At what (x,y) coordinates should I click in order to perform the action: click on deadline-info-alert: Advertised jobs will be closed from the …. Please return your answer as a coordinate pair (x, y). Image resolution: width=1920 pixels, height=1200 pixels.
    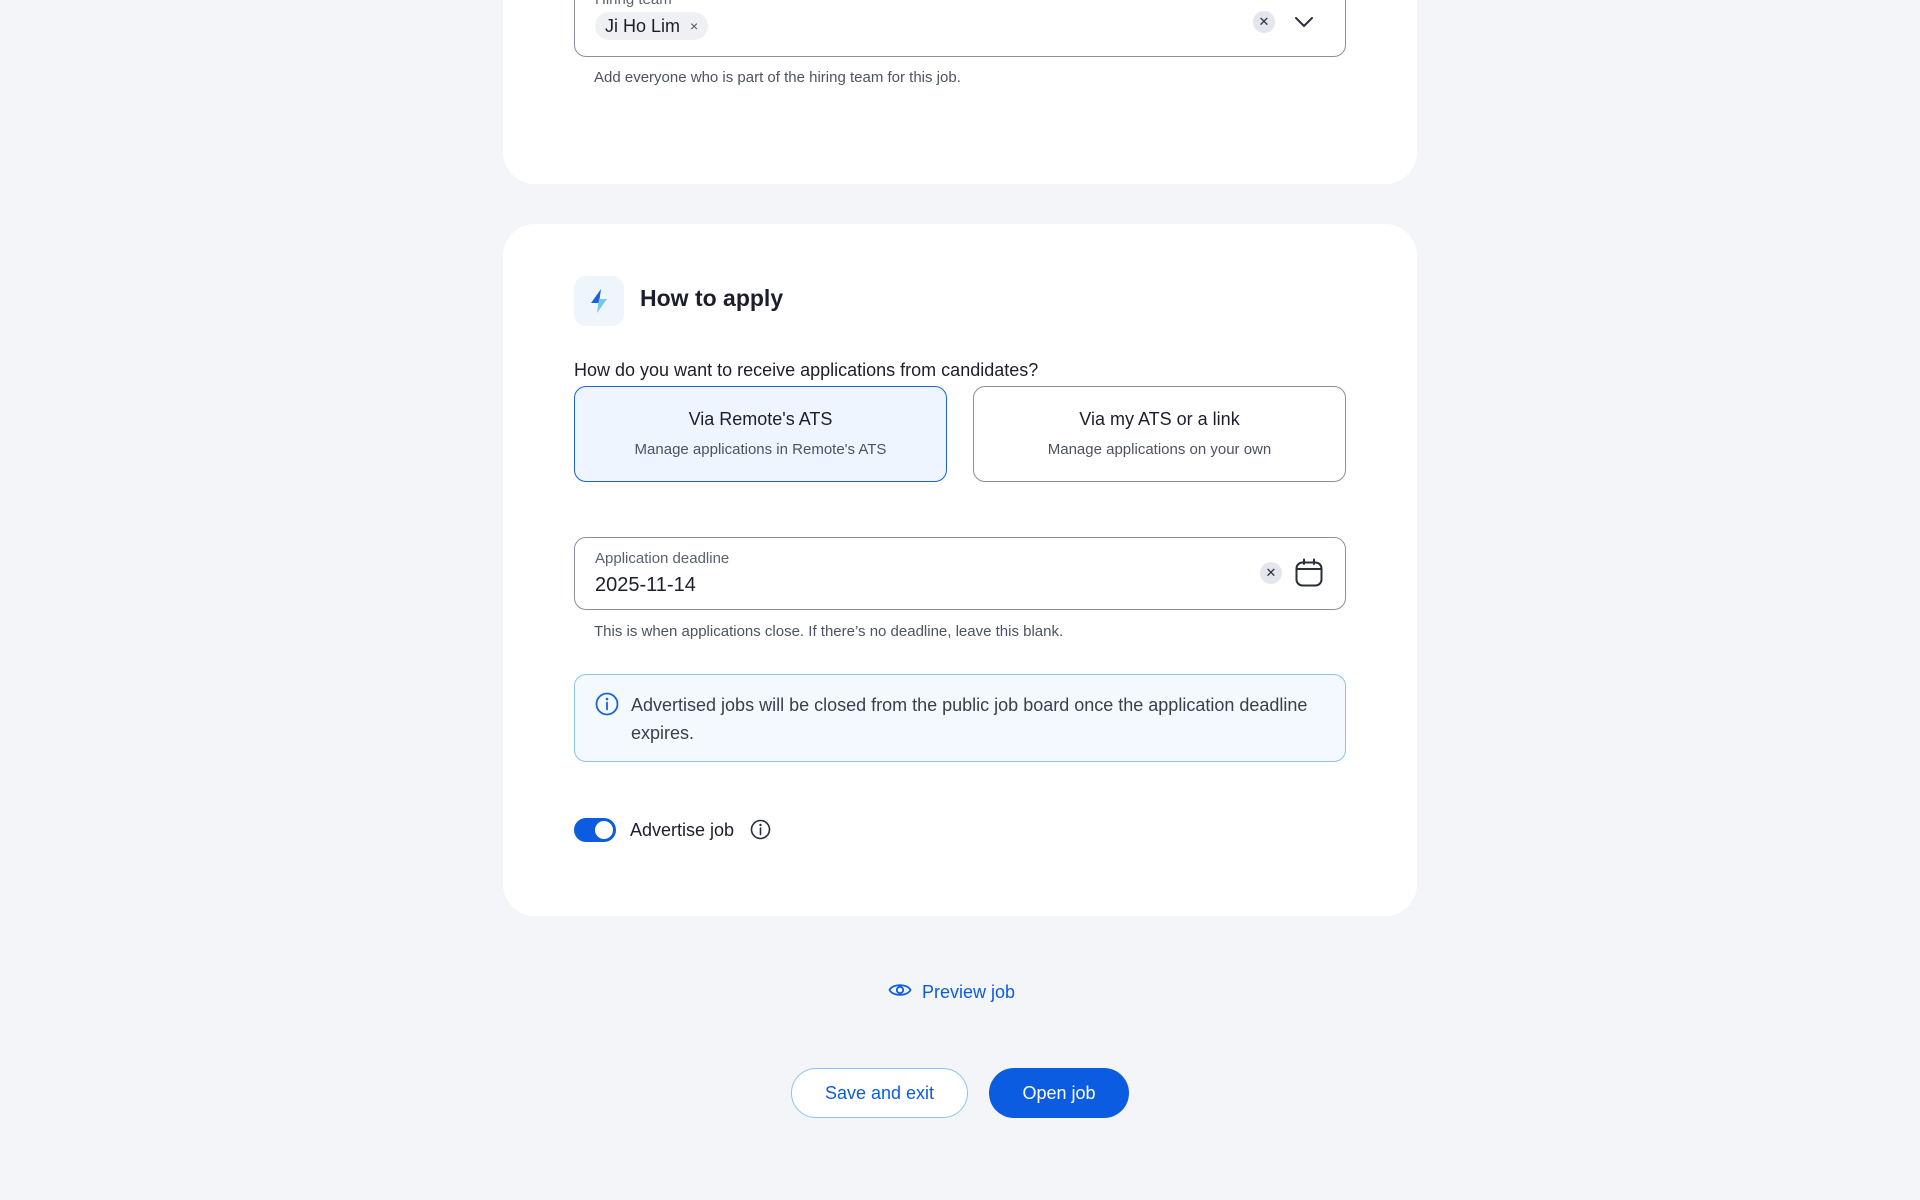
    Looking at the image, I should click on (960, 718).